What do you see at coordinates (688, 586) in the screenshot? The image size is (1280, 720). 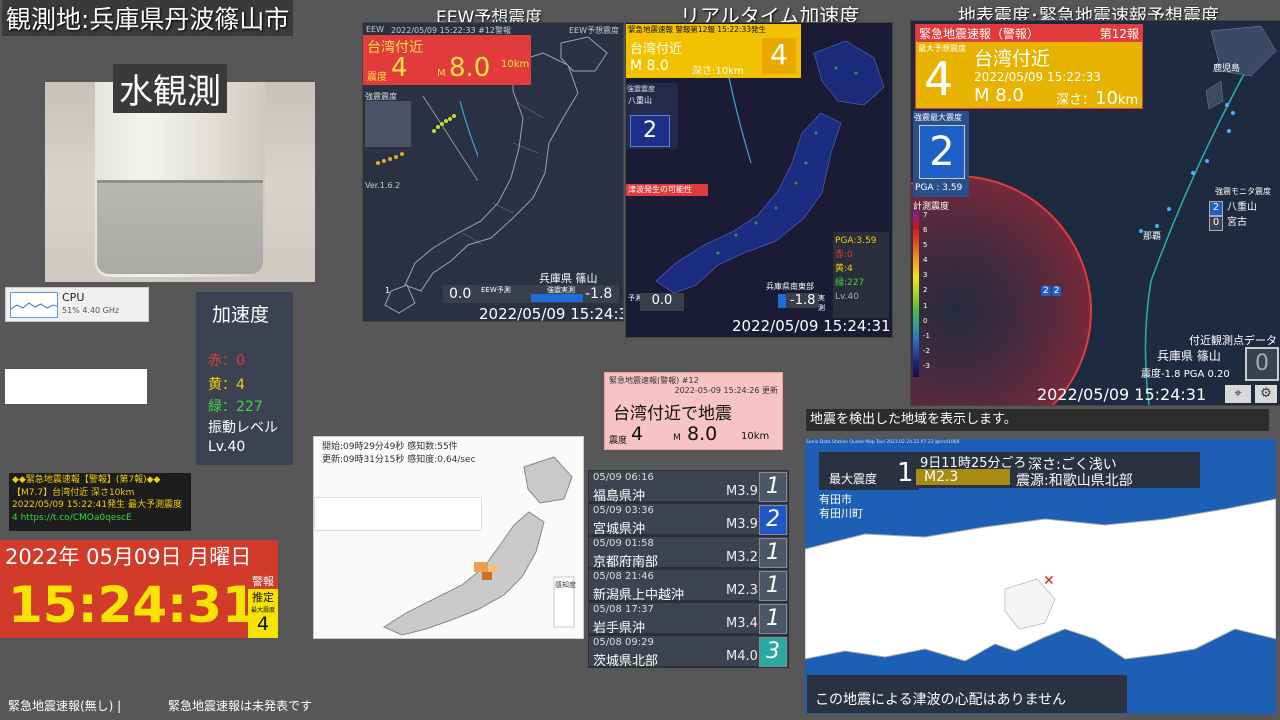 I see `quake-list-item: 05/08 21:46 新潟県上中越沖 M2.3 1` at bounding box center [688, 586].